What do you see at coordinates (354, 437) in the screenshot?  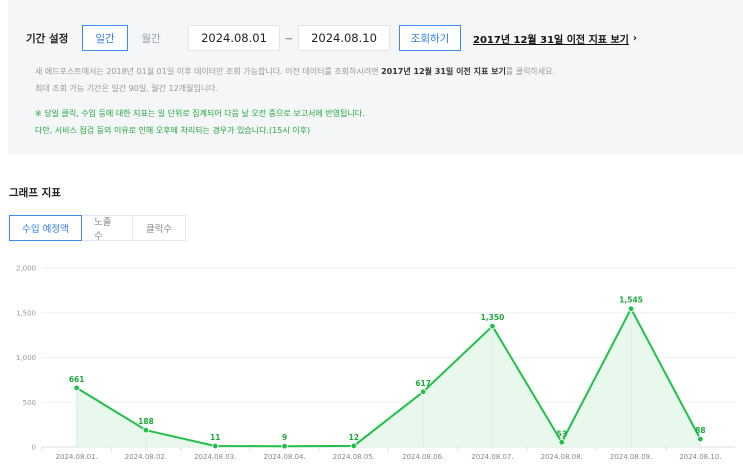 I see `data-label: 12` at bounding box center [354, 437].